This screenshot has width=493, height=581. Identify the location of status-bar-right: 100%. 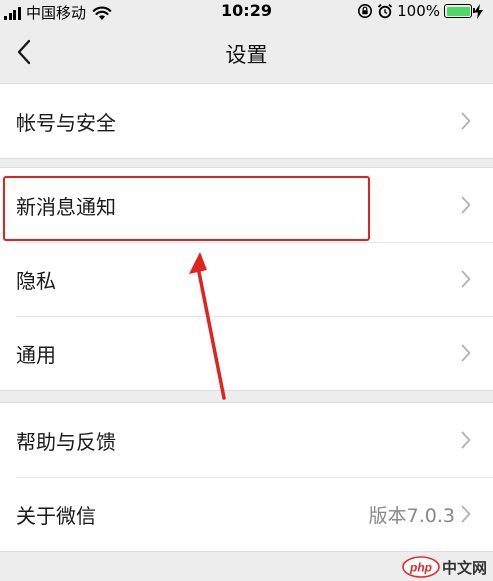
(422, 11).